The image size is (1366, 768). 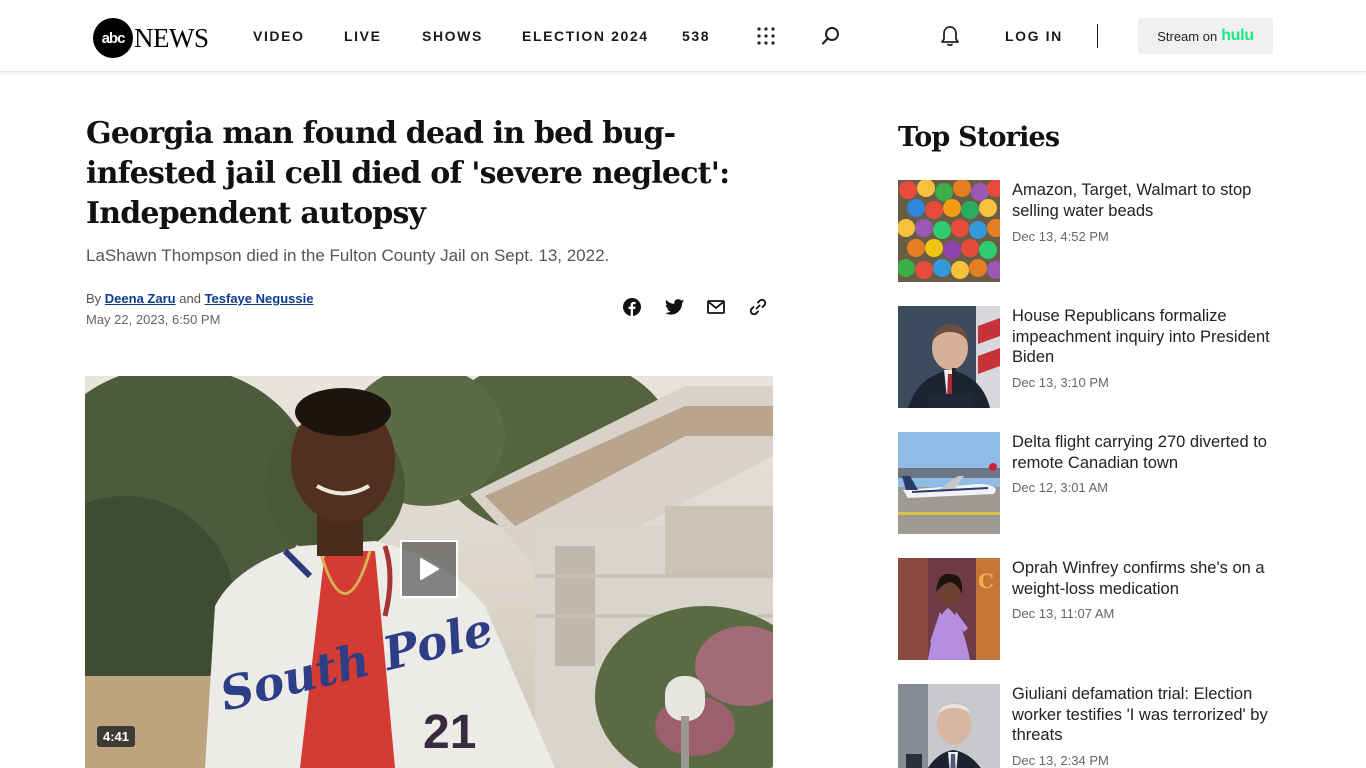 What do you see at coordinates (449, 732) in the screenshot?
I see `shirt-number: 21` at bounding box center [449, 732].